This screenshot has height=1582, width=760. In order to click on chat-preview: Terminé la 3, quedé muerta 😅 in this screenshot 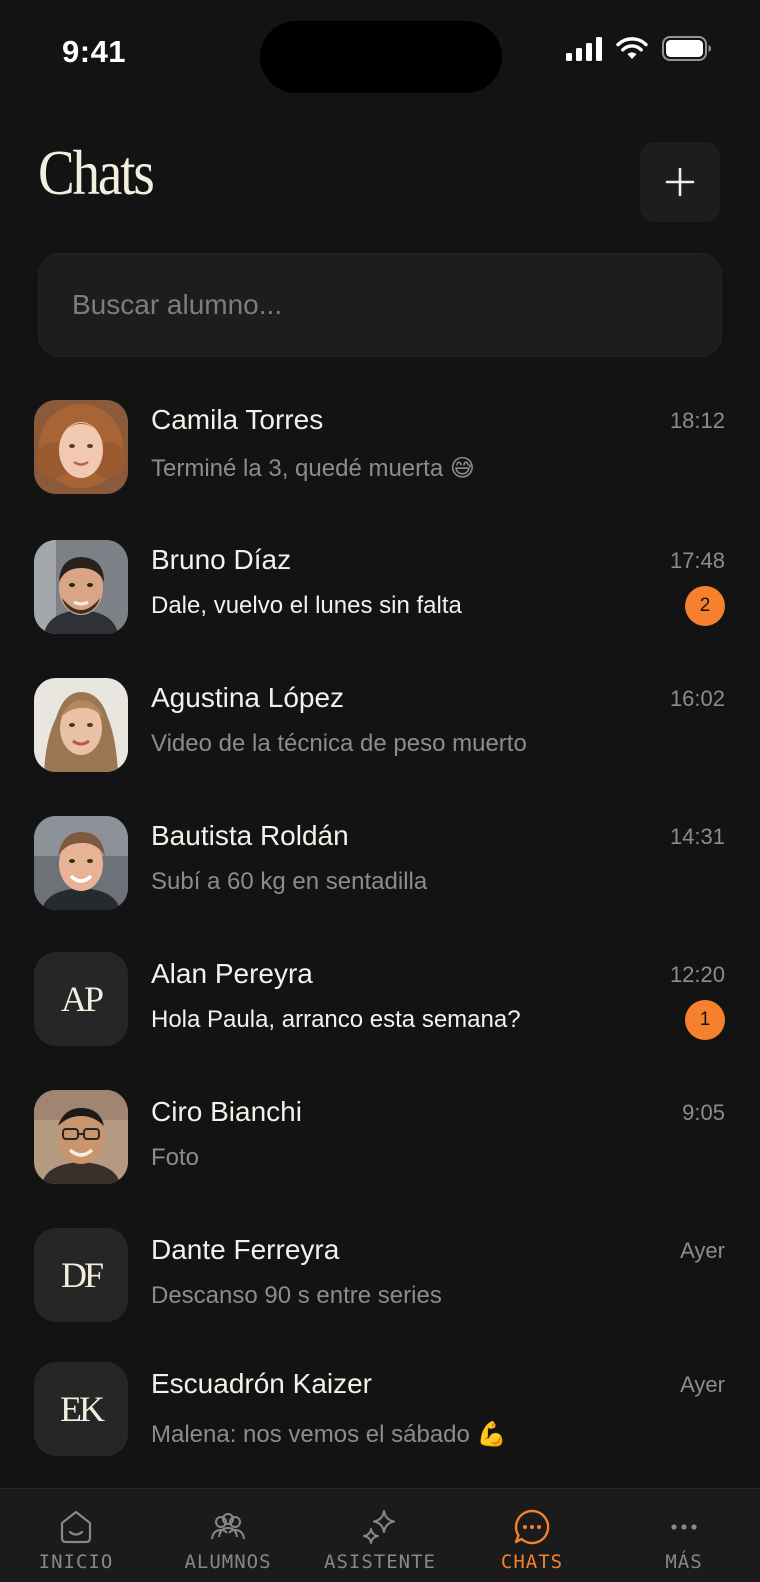, I will do `click(313, 468)`.